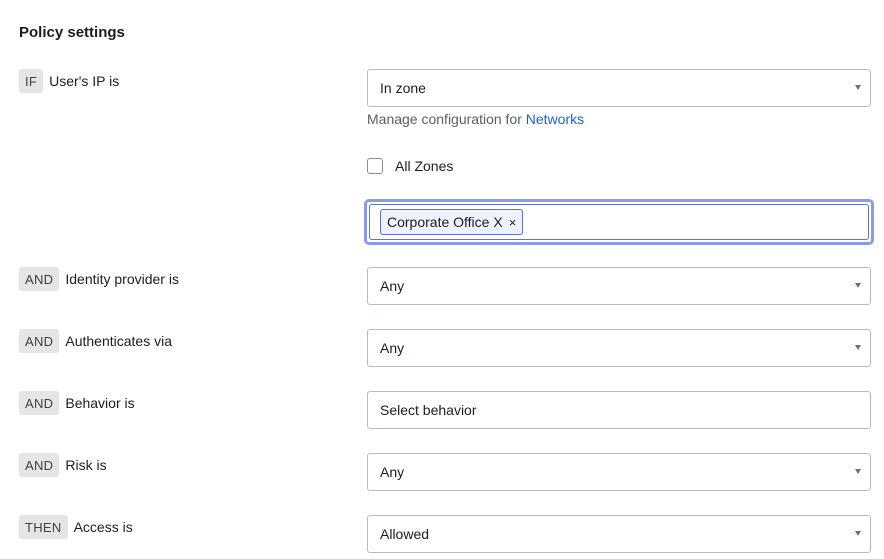 The height and width of the screenshot is (559, 884). I want to click on condition-row-behavior: AND Behavior is, so click(77, 403).